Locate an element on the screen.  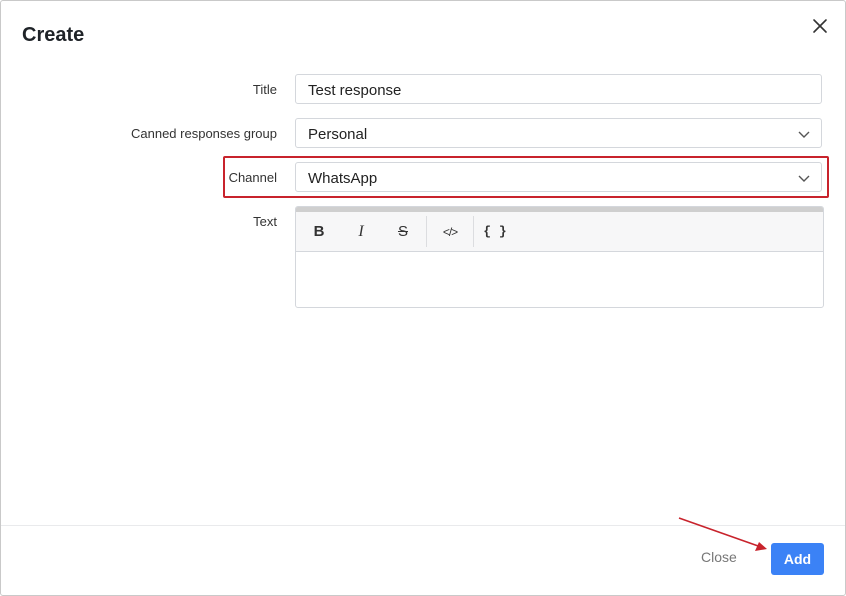
title-input-value: Test response is located at coordinates (355, 90).